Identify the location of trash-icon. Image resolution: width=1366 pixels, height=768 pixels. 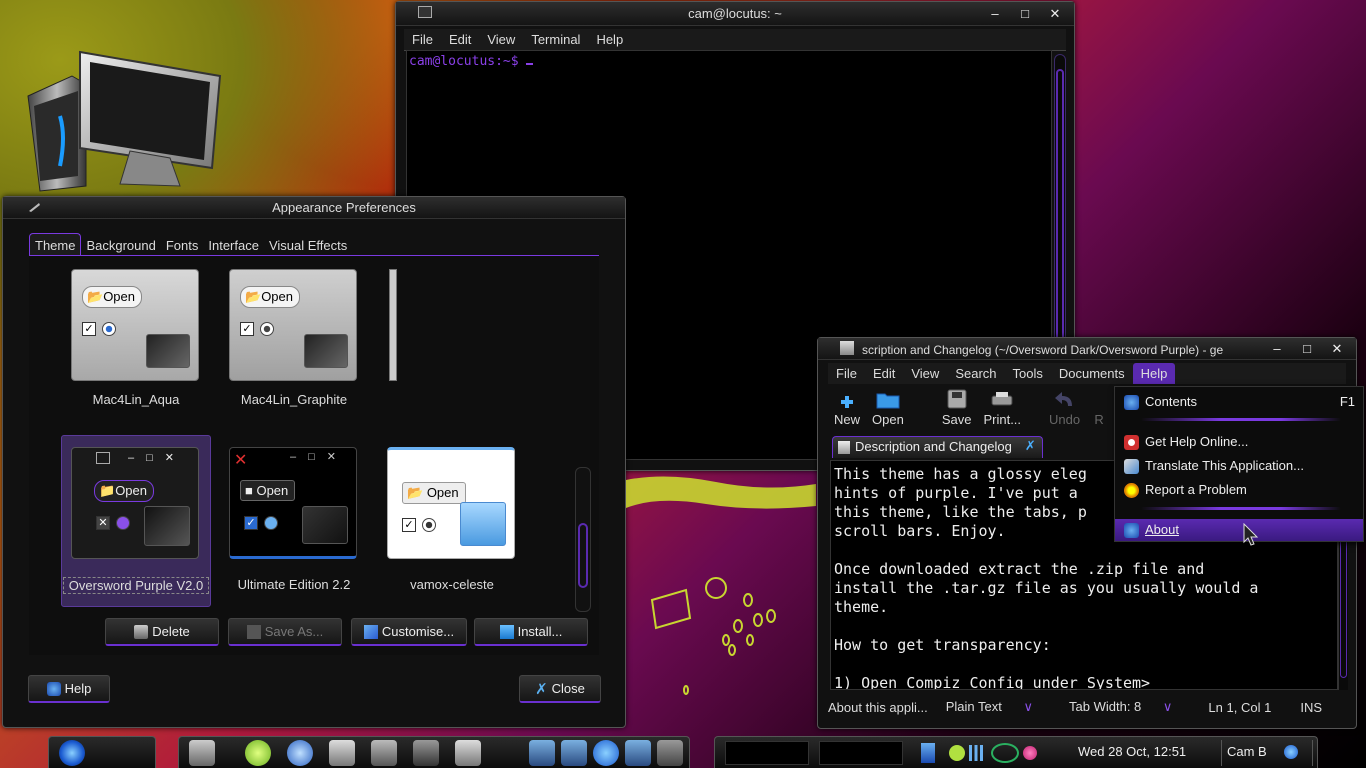
(141, 631).